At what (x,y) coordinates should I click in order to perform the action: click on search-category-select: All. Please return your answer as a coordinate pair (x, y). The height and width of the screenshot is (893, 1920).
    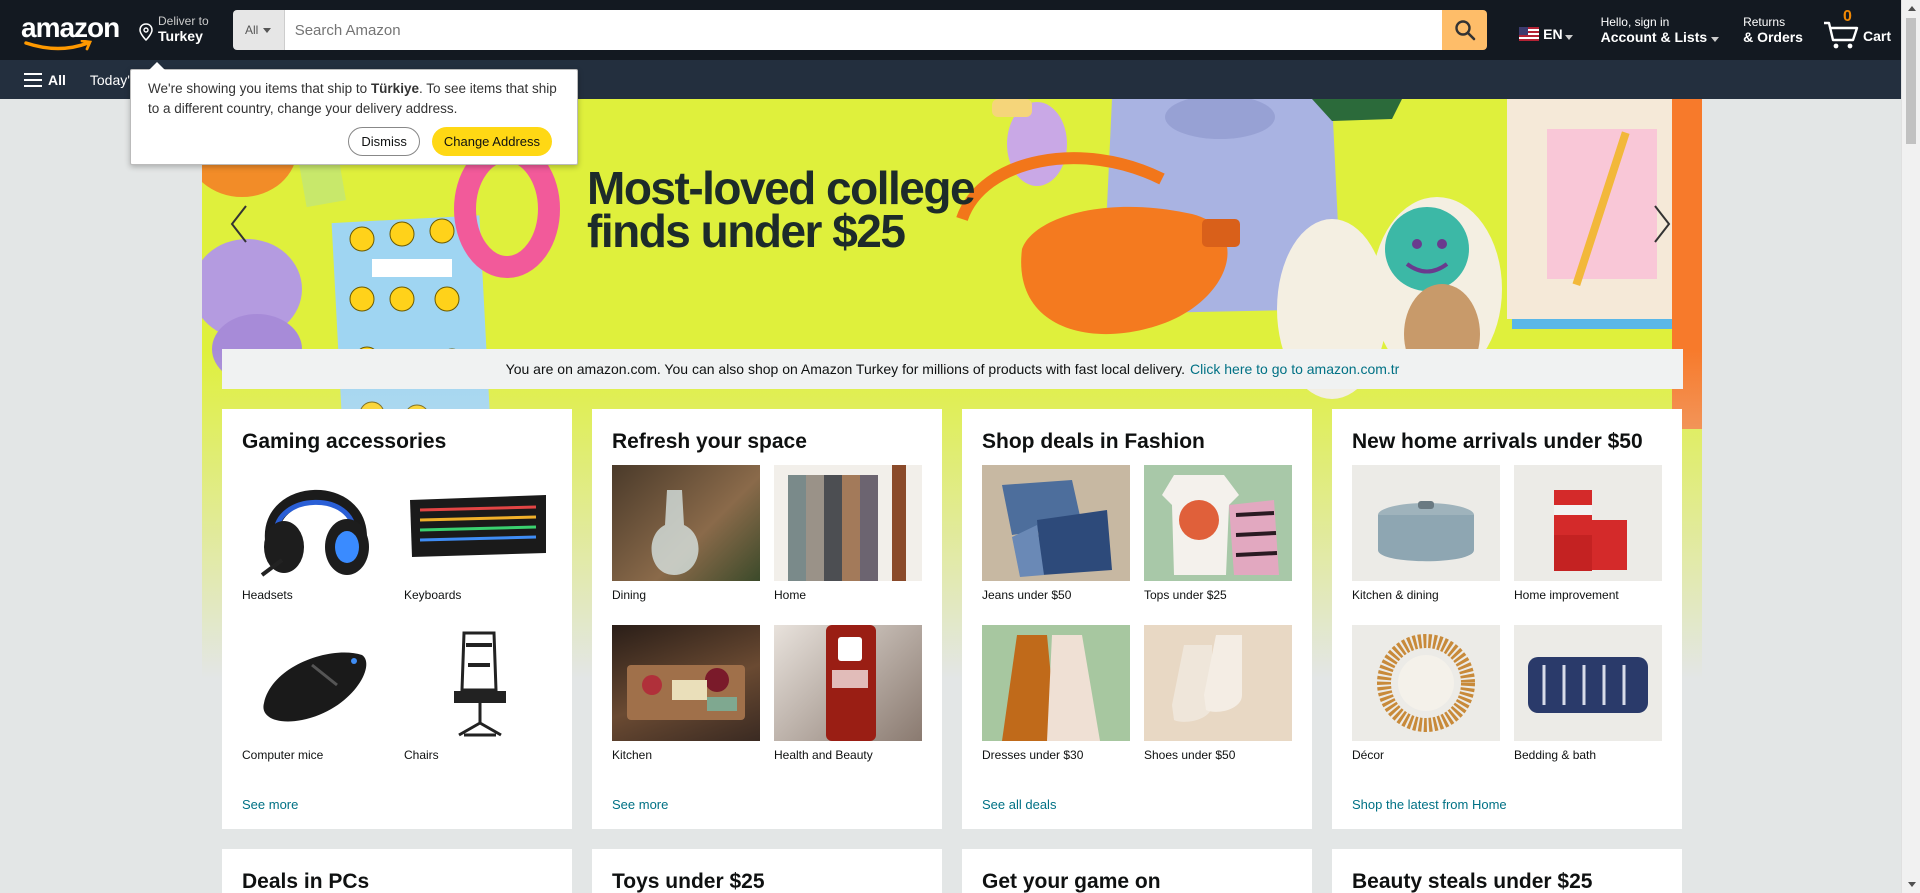
    Looking at the image, I should click on (258, 30).